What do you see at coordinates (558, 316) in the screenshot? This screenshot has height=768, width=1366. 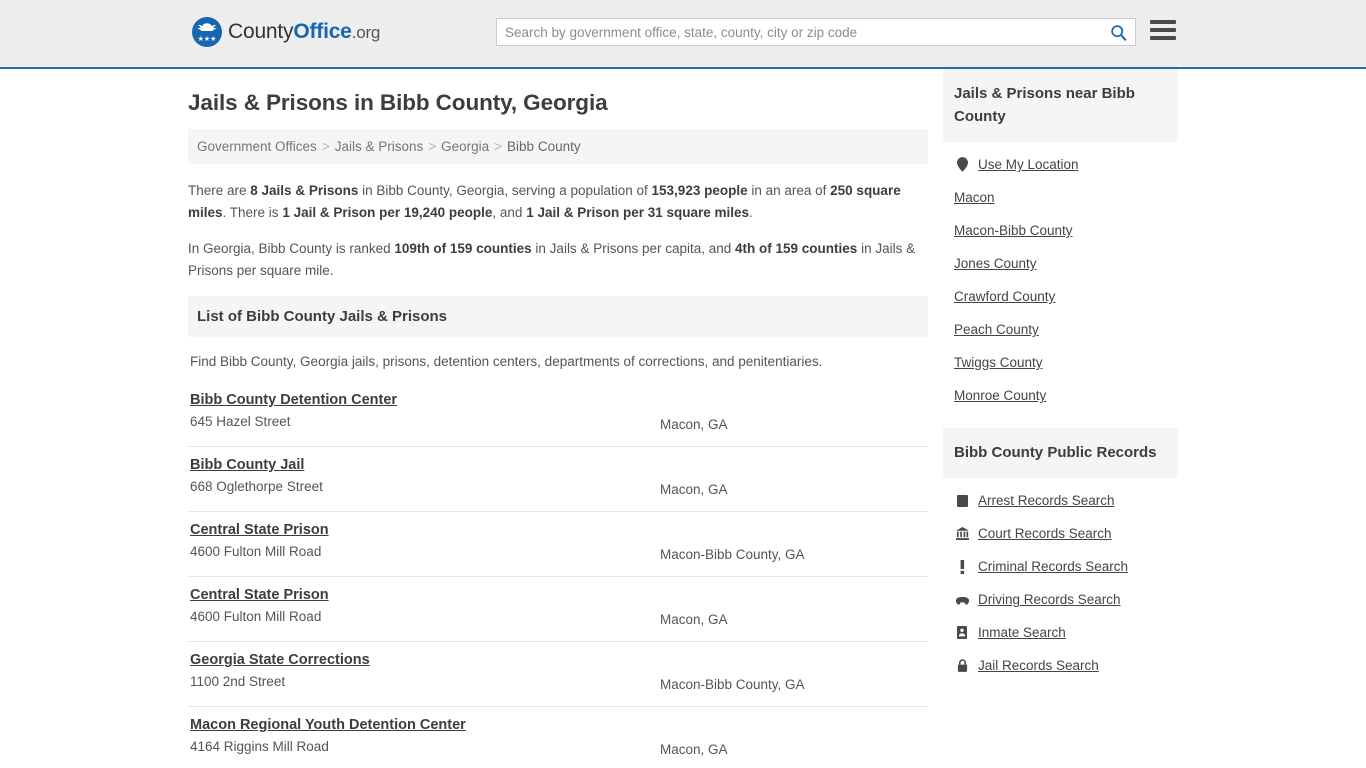 I see `list-section-heading: List of Bibb County Jails & Prisons` at bounding box center [558, 316].